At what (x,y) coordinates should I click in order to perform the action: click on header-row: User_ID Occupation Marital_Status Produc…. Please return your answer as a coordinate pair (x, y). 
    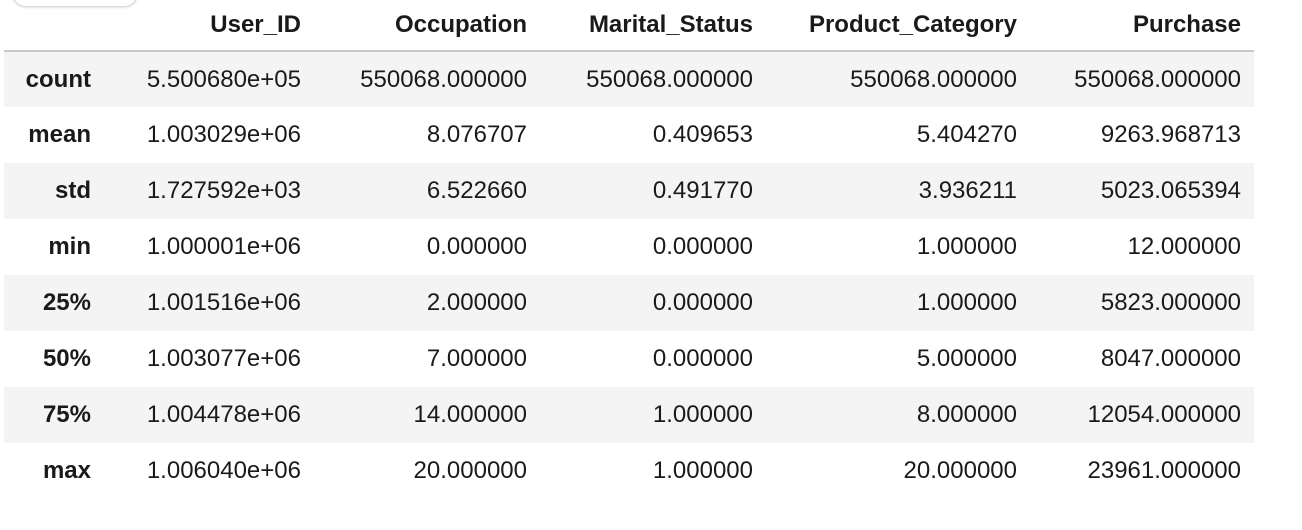
    Looking at the image, I should click on (629, 26).